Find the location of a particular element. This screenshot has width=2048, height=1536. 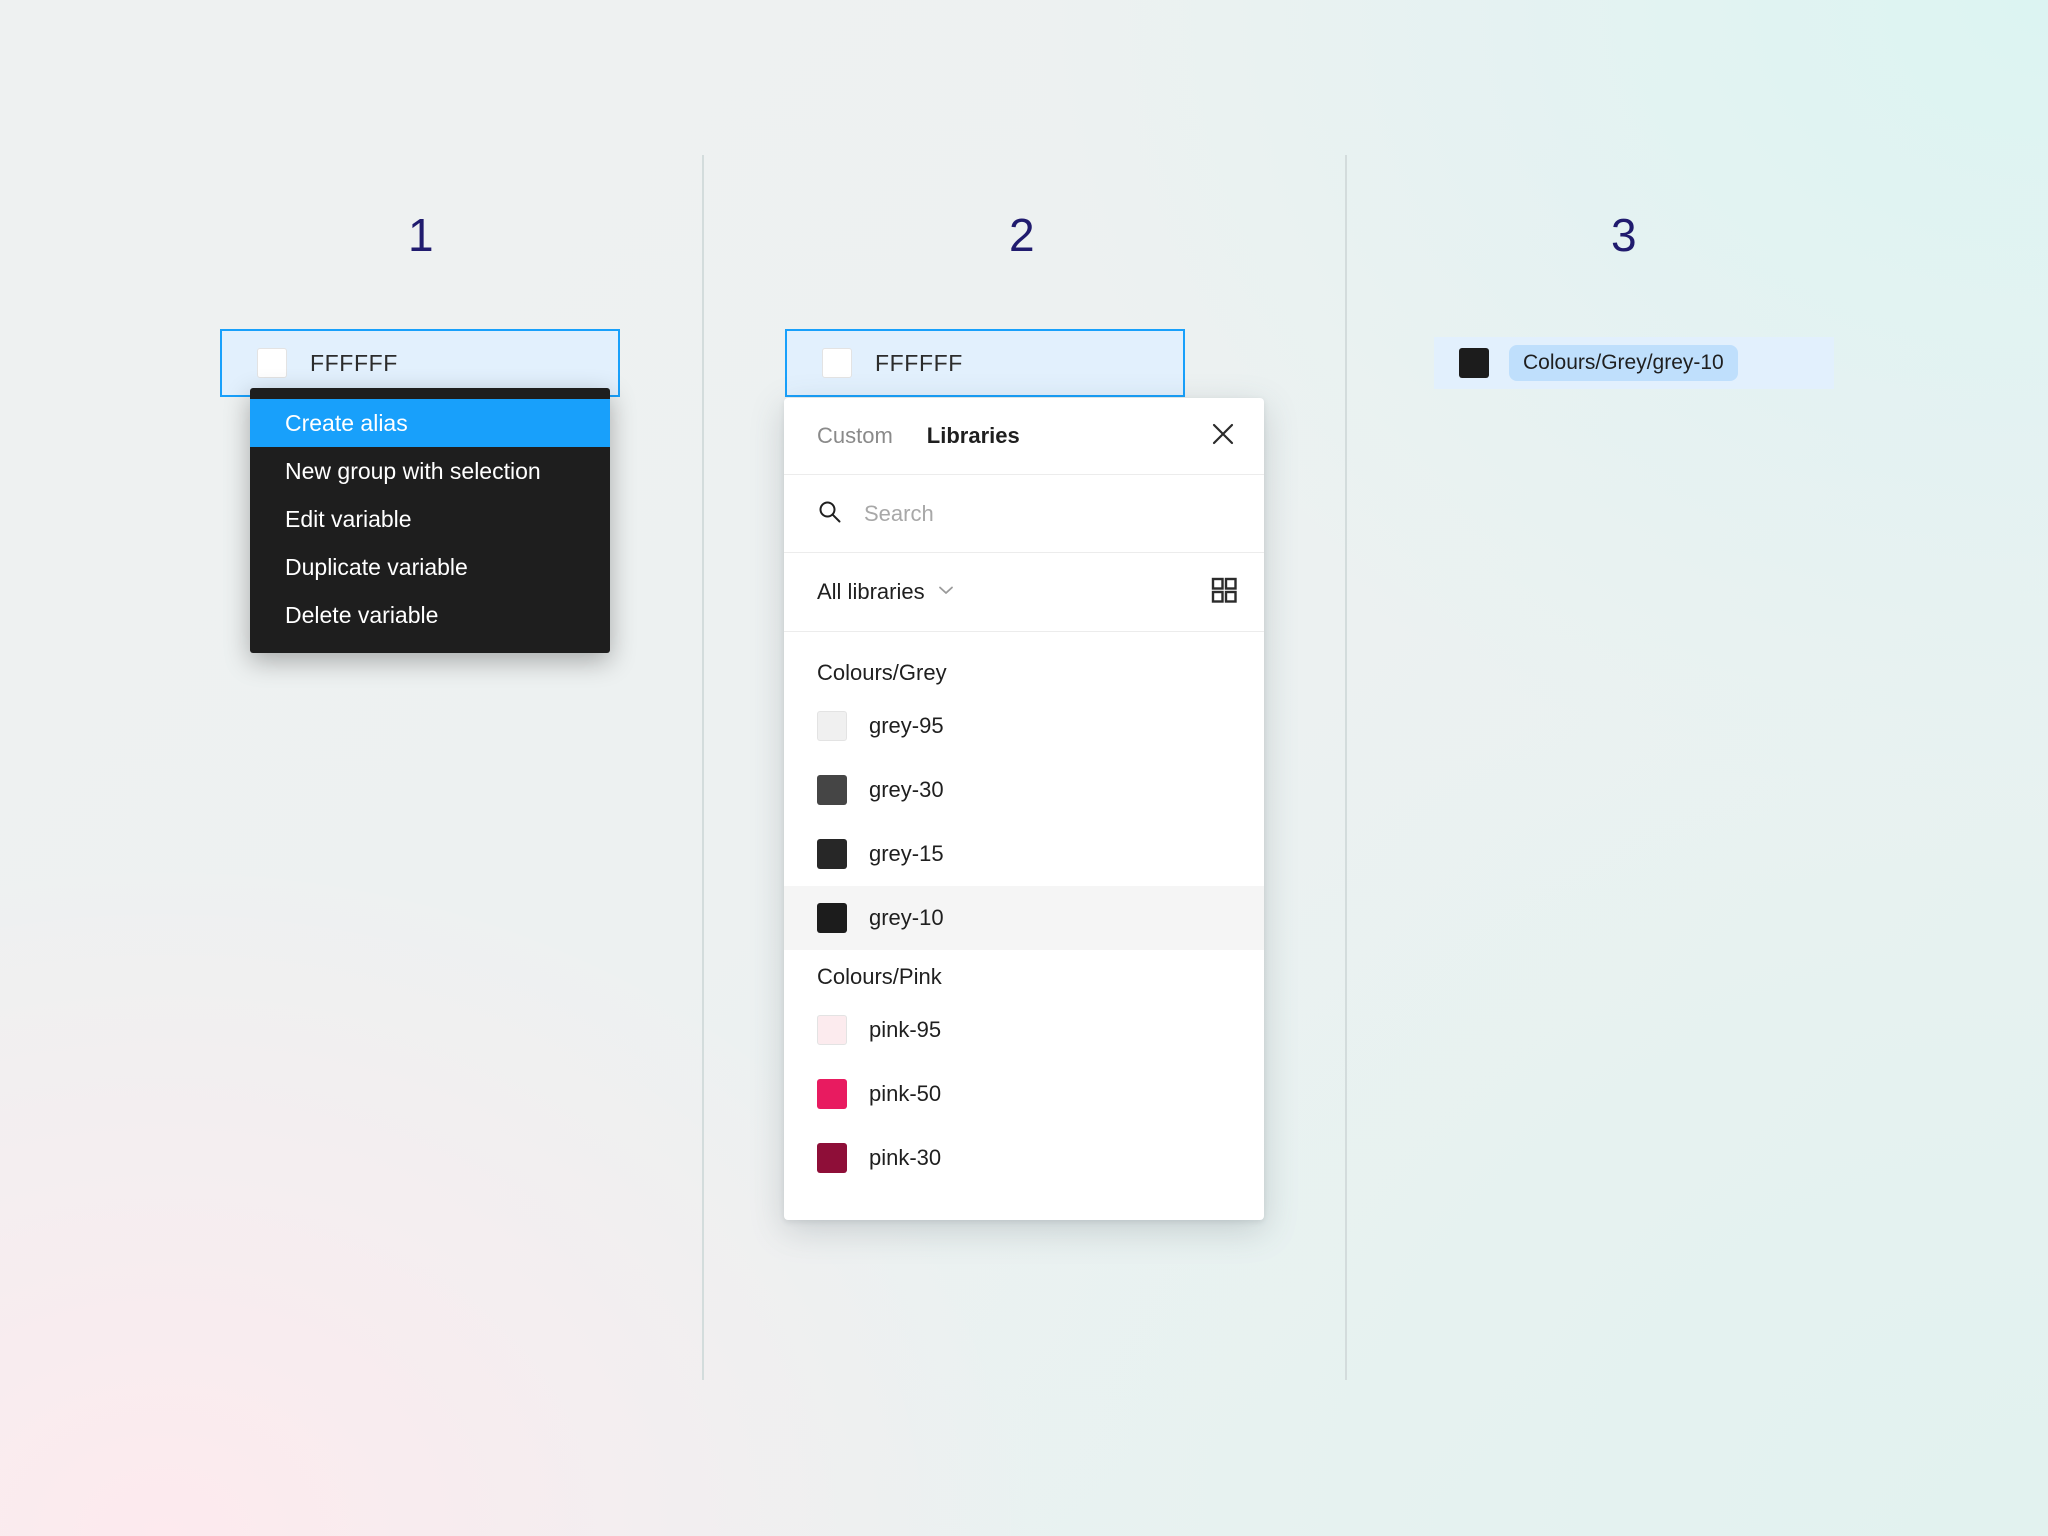

library-filter-label: All libraries is located at coordinates (871, 592).